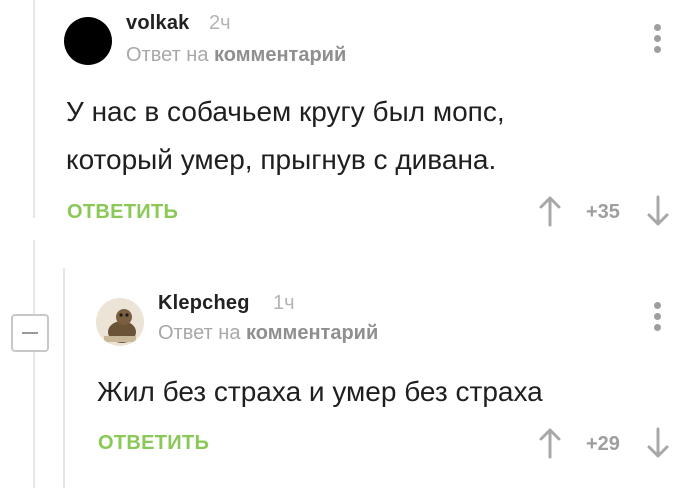 The width and height of the screenshot is (700, 488). I want to click on reply-thread-line, so click(64, 378).